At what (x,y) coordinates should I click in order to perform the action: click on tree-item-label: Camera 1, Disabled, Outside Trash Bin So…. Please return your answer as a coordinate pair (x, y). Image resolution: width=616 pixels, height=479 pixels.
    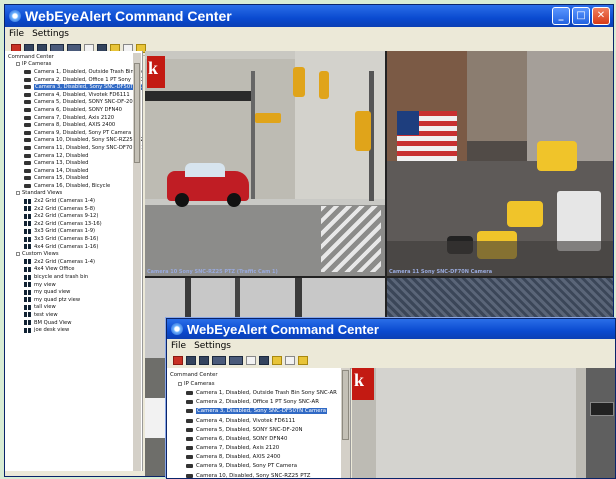
    Looking at the image, I should click on (88, 71).